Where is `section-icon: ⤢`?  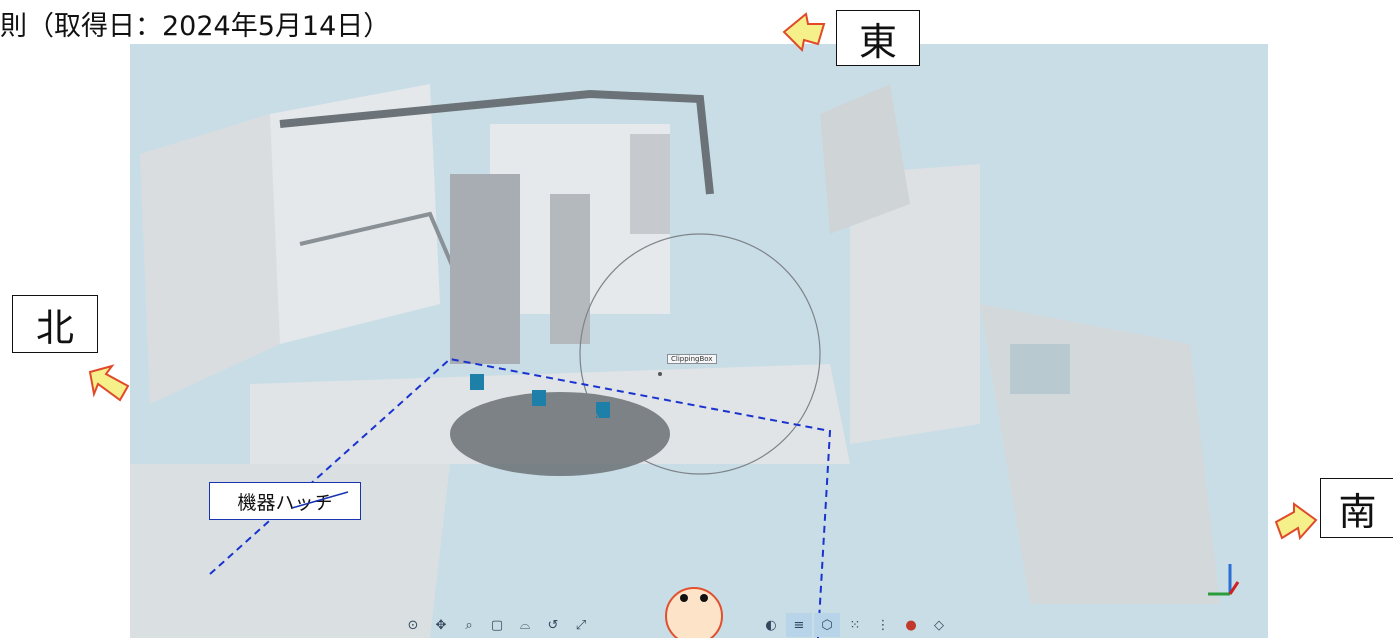
section-icon: ⤢ is located at coordinates (581, 625).